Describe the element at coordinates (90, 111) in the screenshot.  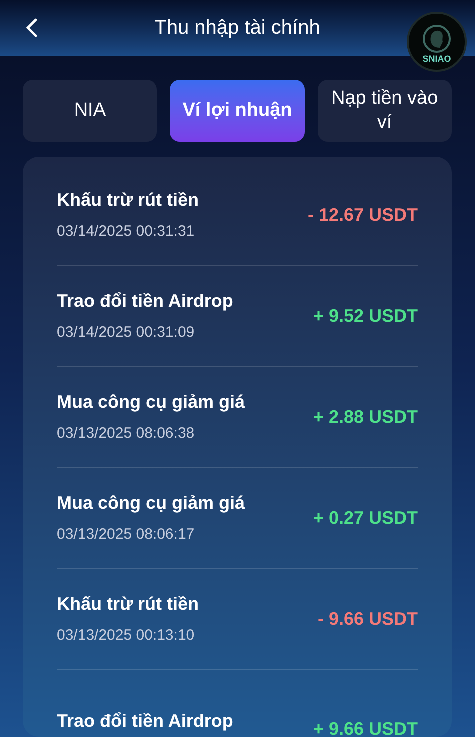
I see `tab: NIA` at that location.